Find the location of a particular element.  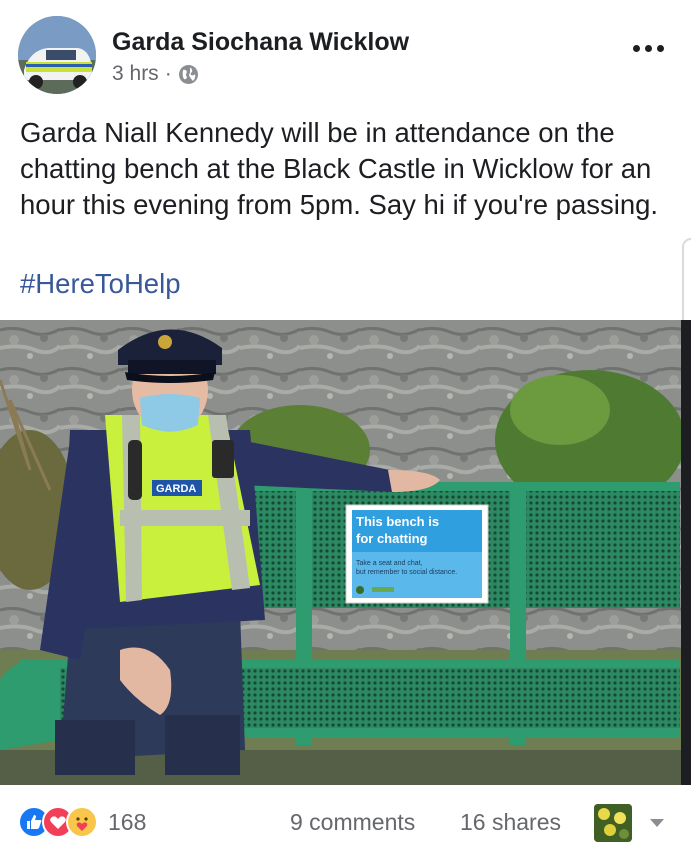

post-footer: 168 9 comments 16 shares is located at coordinates (345, 821).